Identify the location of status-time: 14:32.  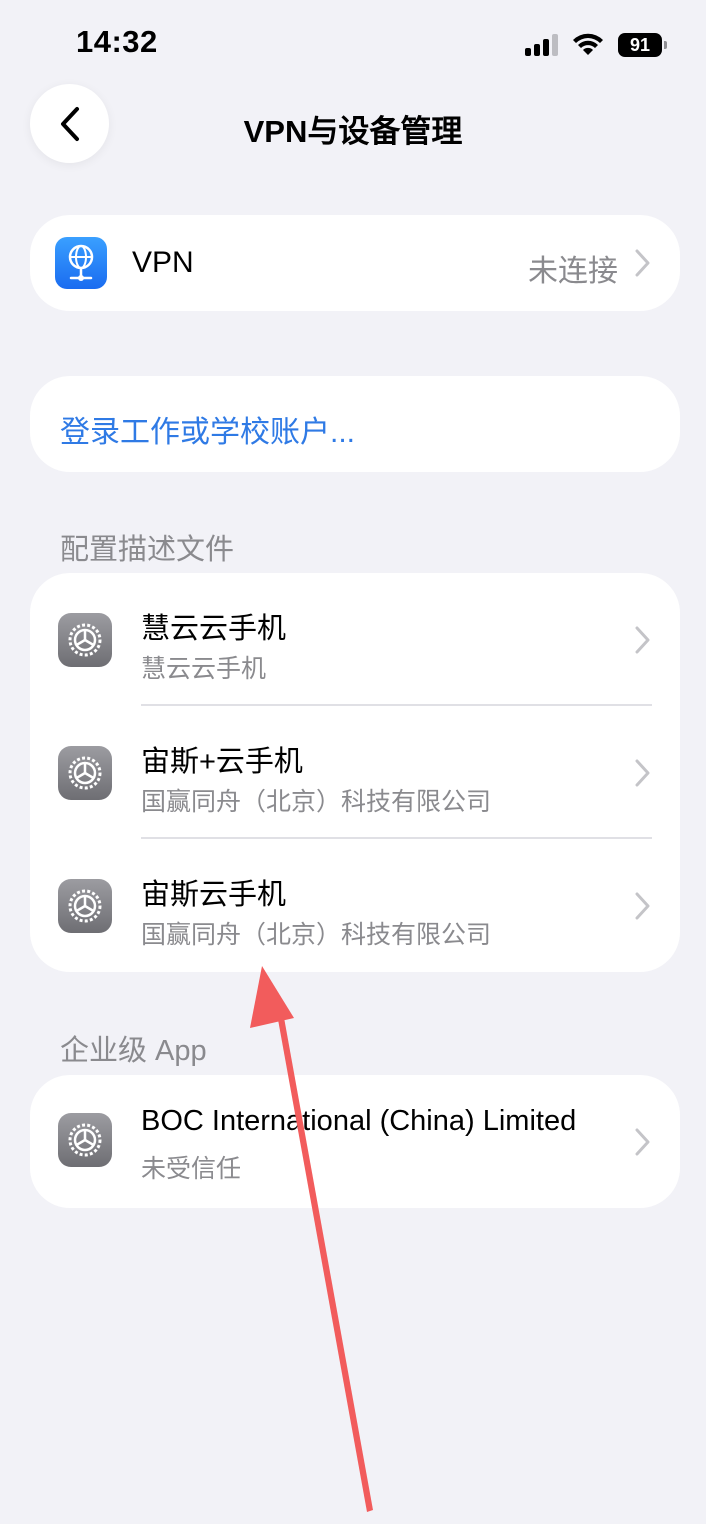
(117, 41).